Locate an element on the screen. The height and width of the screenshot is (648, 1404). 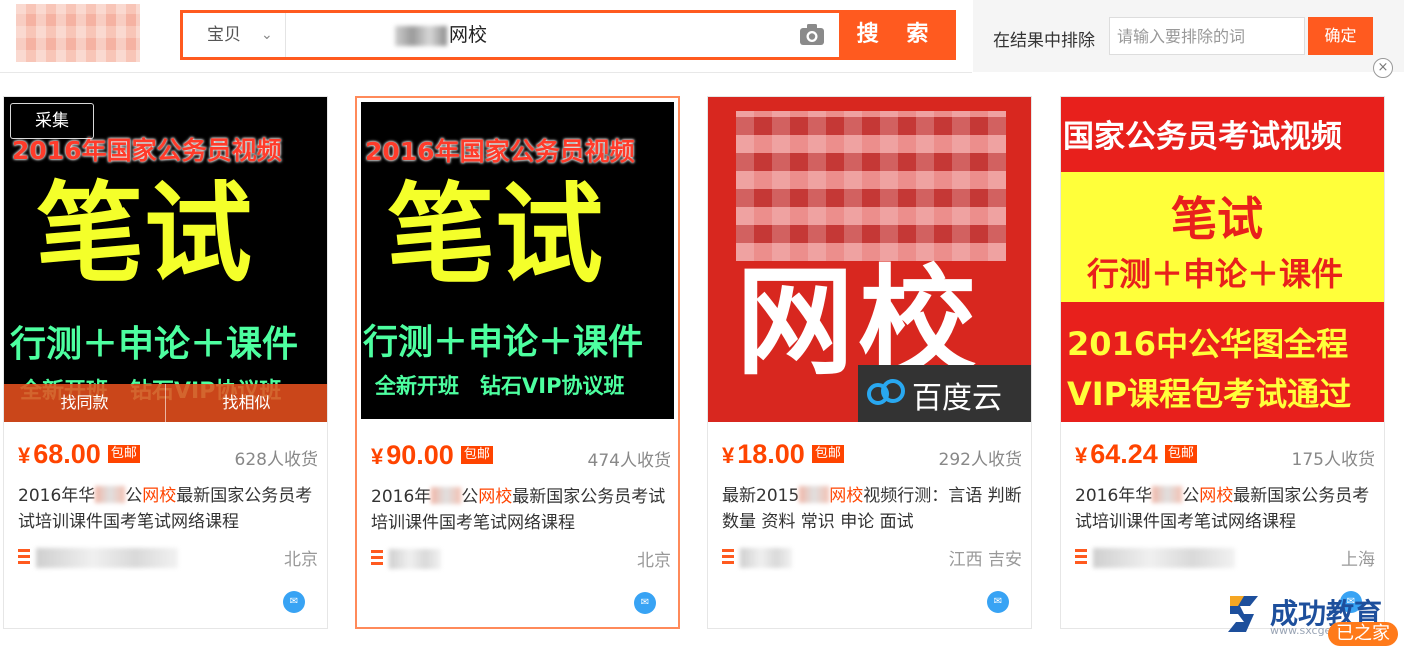
product-image: 网校 百度云 is located at coordinates (869, 259).